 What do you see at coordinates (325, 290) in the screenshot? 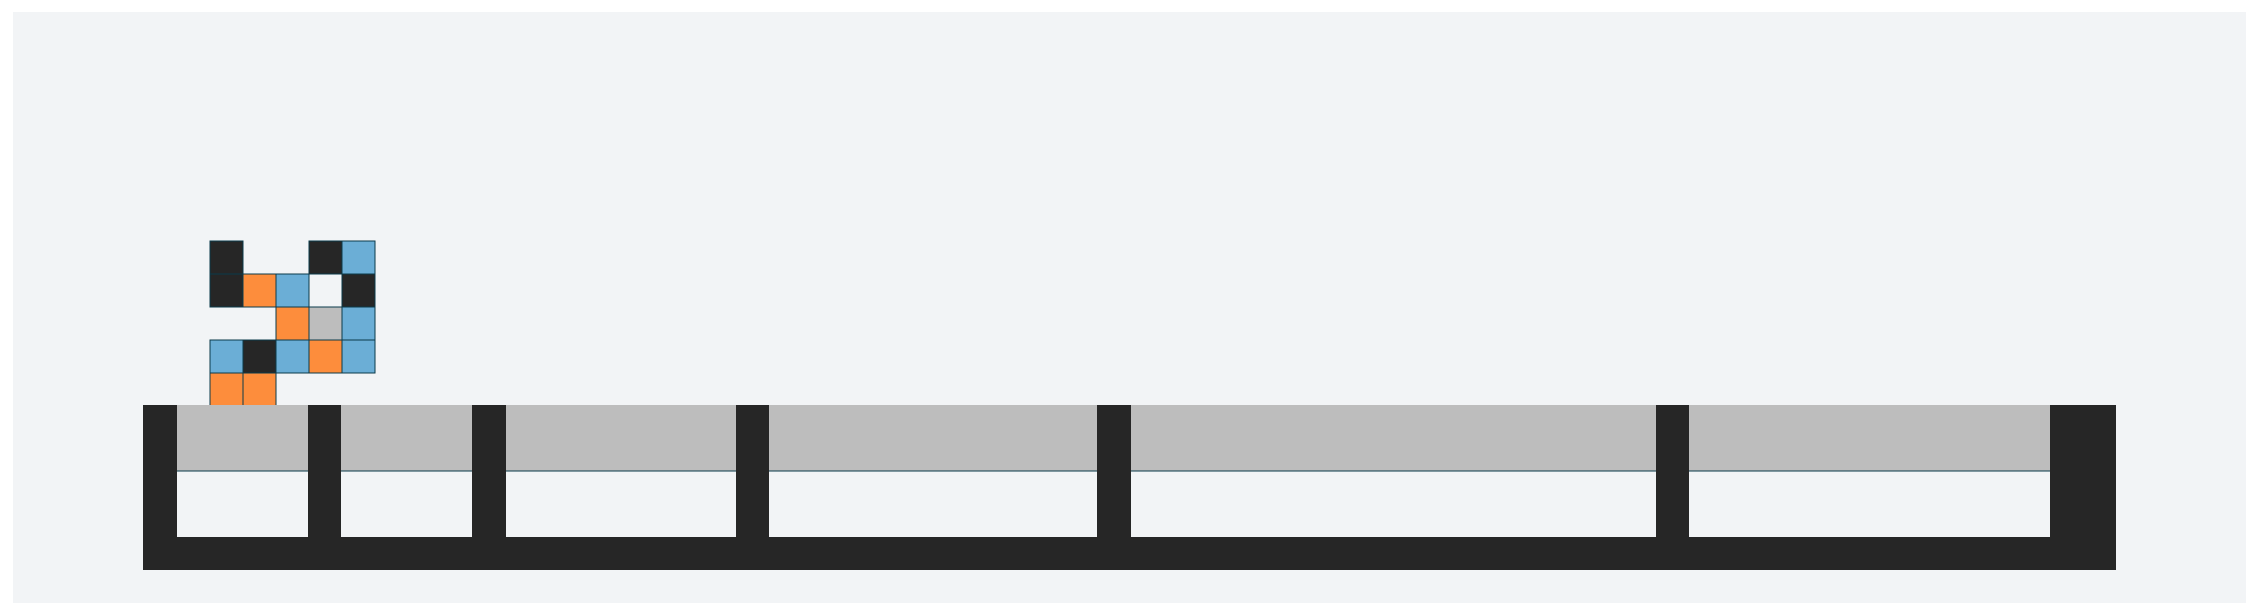
I see `piece-cell-white` at bounding box center [325, 290].